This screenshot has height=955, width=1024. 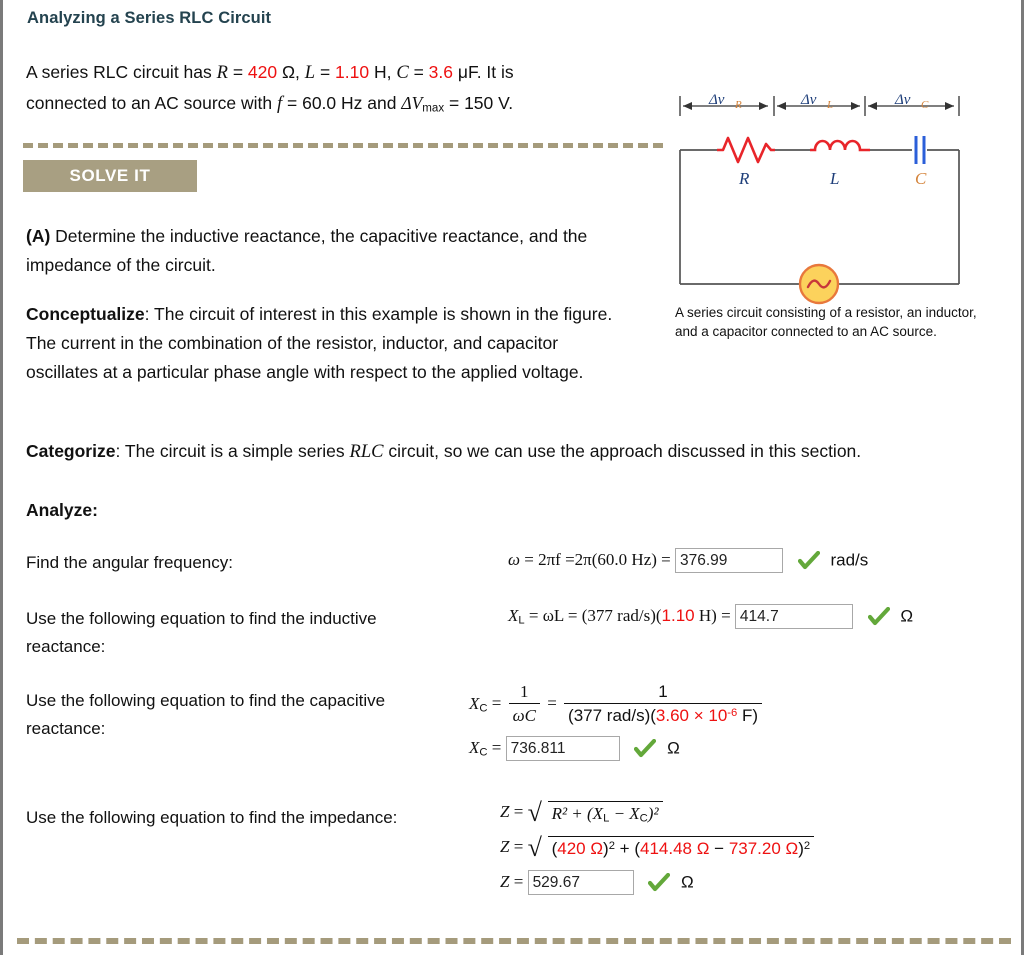 I want to click on label-delta-vc-sub: C, so click(x=925, y=105).